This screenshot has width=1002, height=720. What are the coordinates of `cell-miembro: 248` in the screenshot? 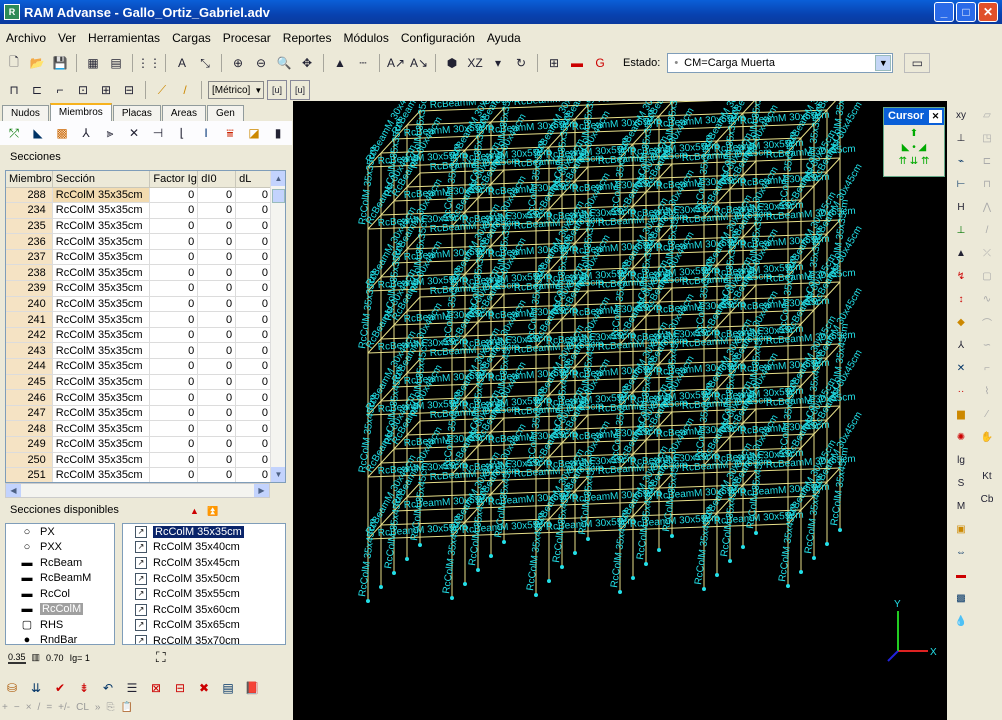 It's located at (29, 428).